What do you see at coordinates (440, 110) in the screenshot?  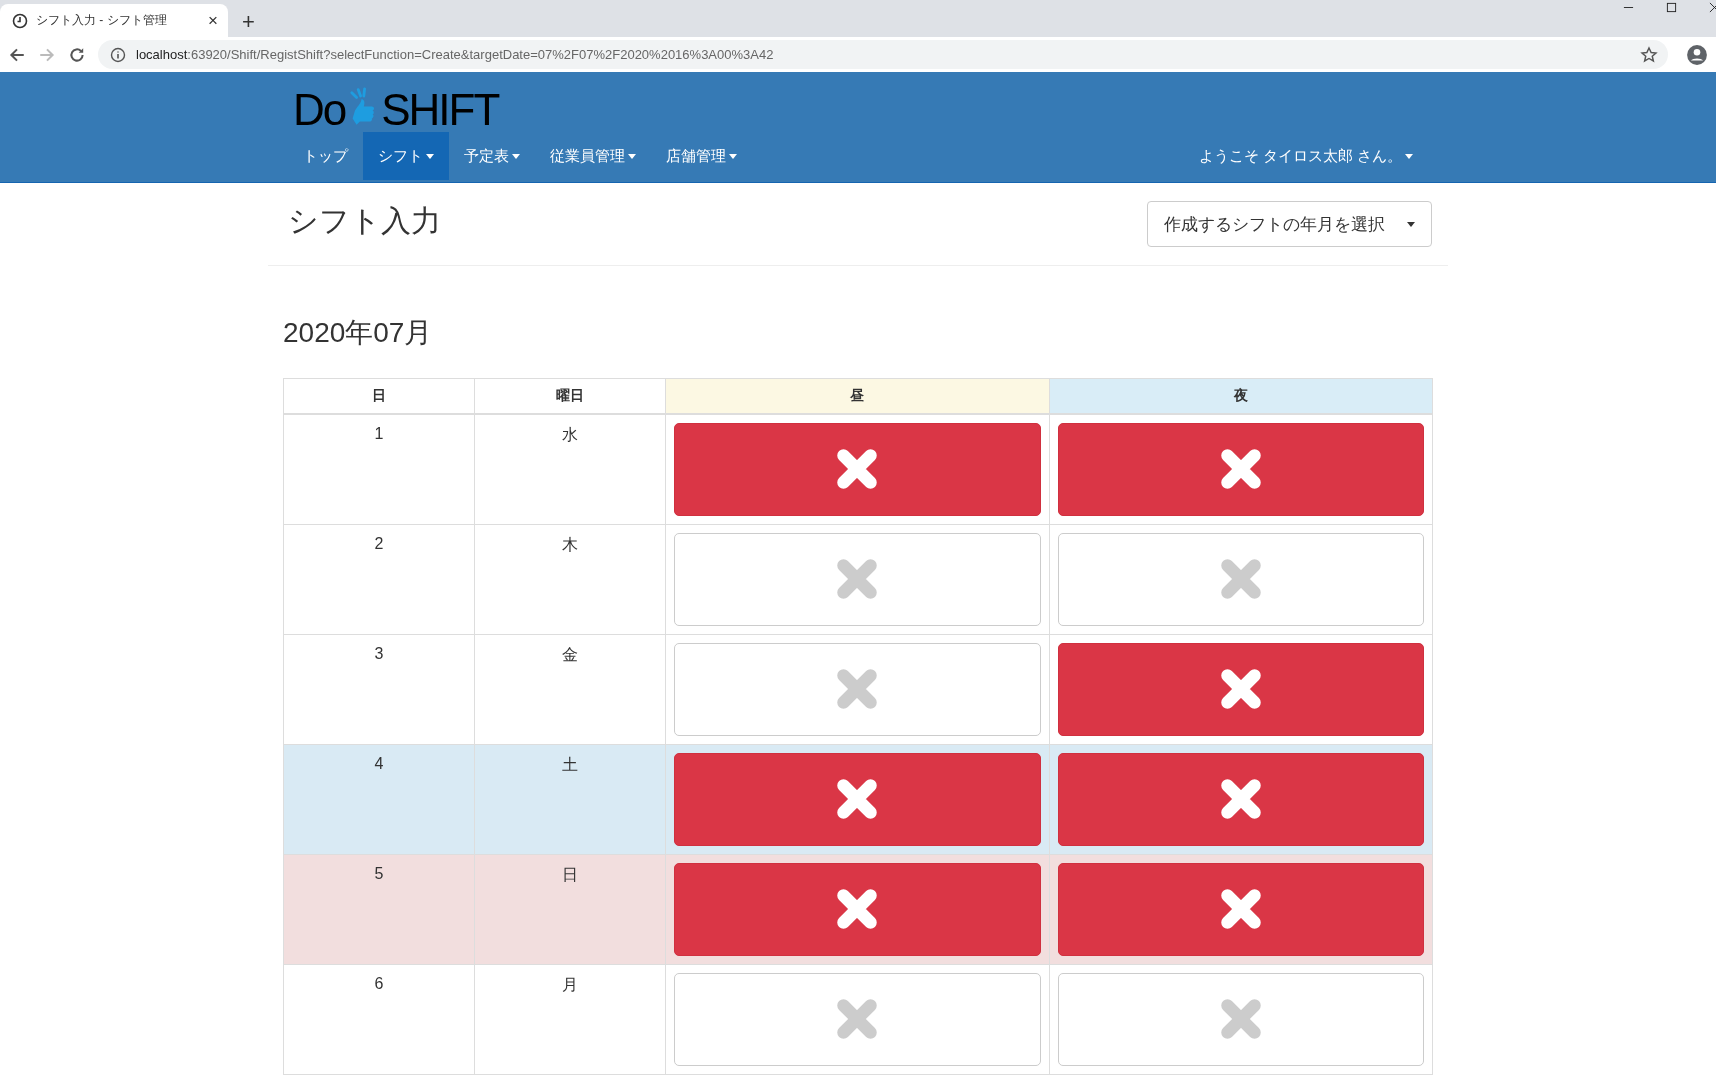 I see `logo-text: SHIFT` at bounding box center [440, 110].